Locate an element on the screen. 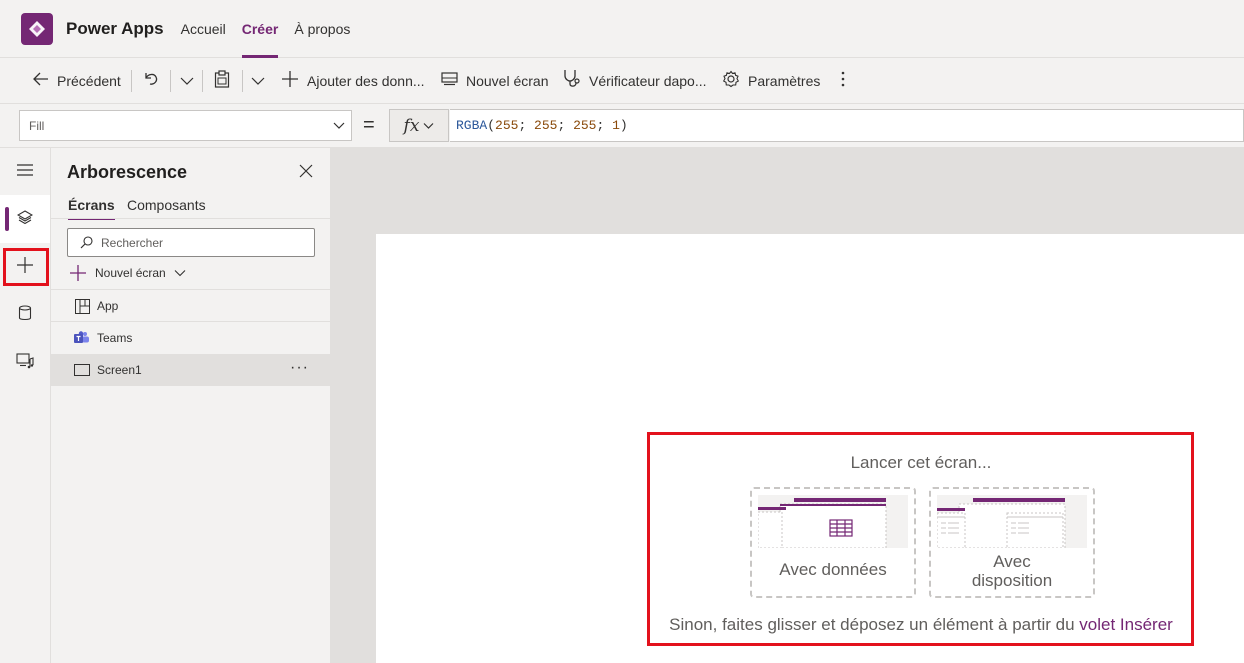 The image size is (1244, 663). settings-label: Paramètres is located at coordinates (784, 80).